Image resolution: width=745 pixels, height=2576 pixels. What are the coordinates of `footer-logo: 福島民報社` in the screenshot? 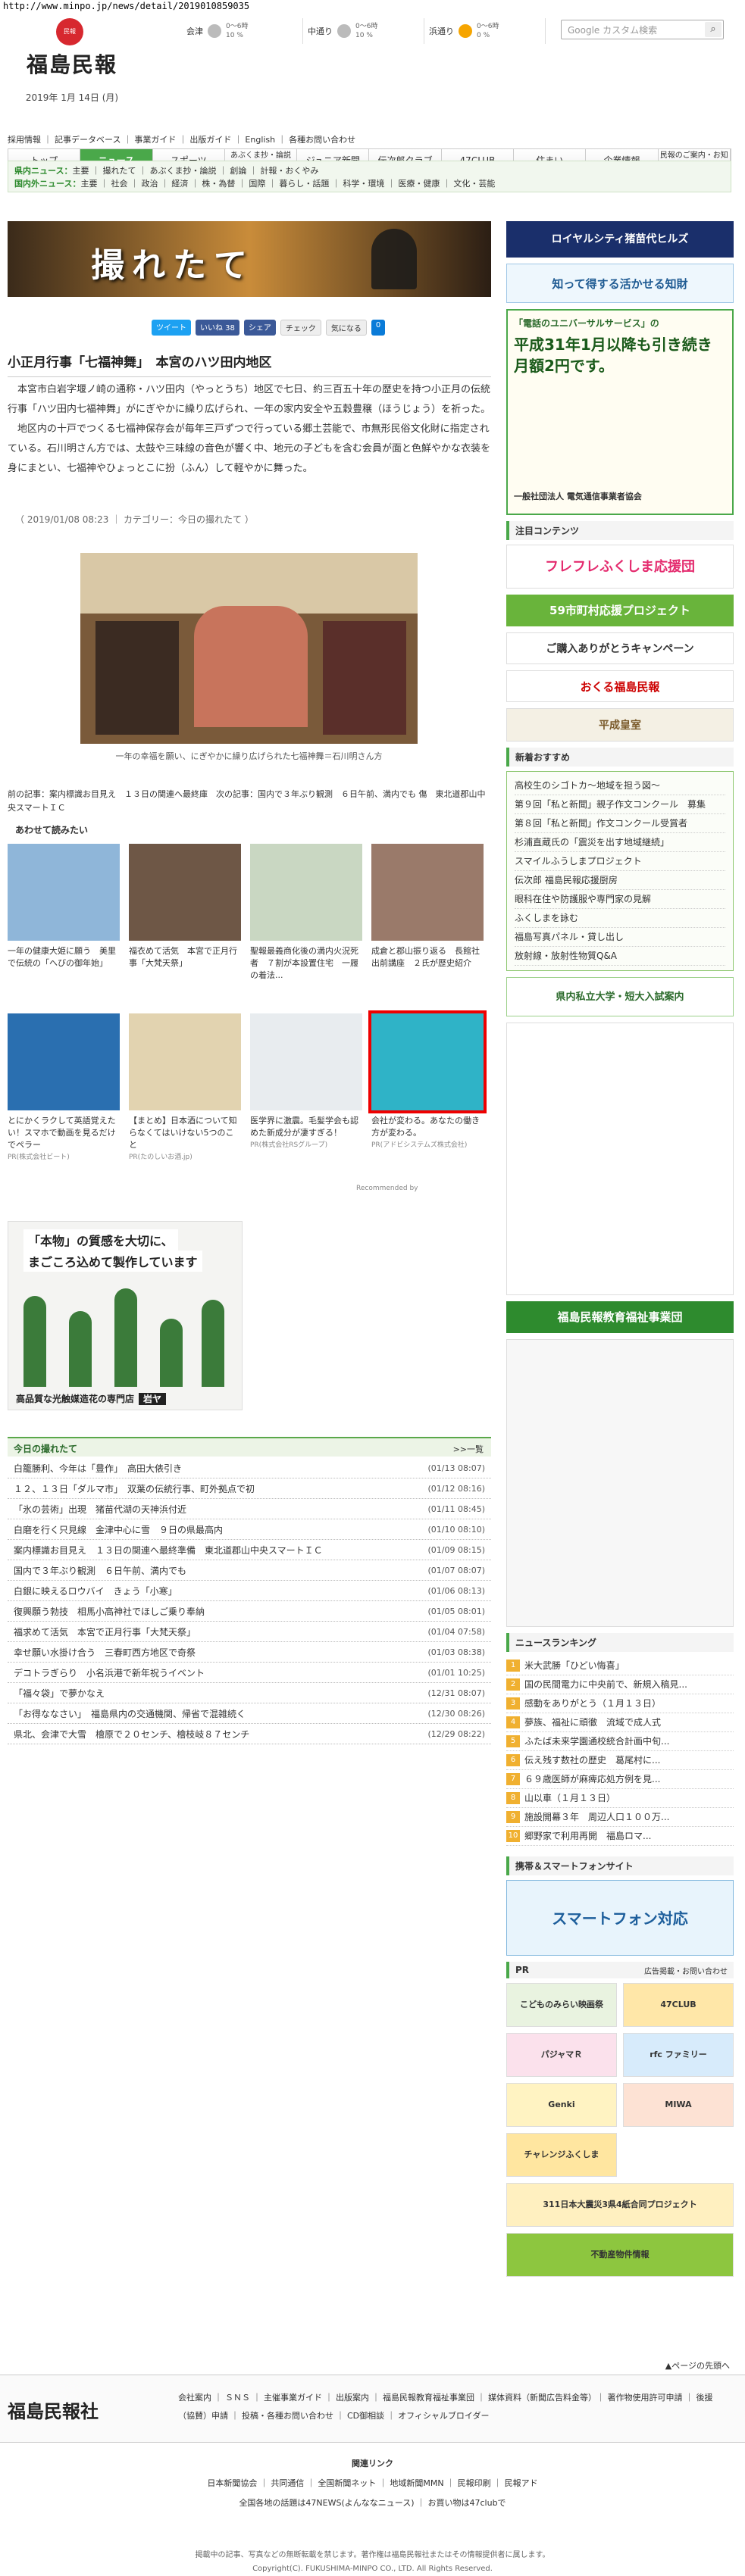 It's located at (54, 2410).